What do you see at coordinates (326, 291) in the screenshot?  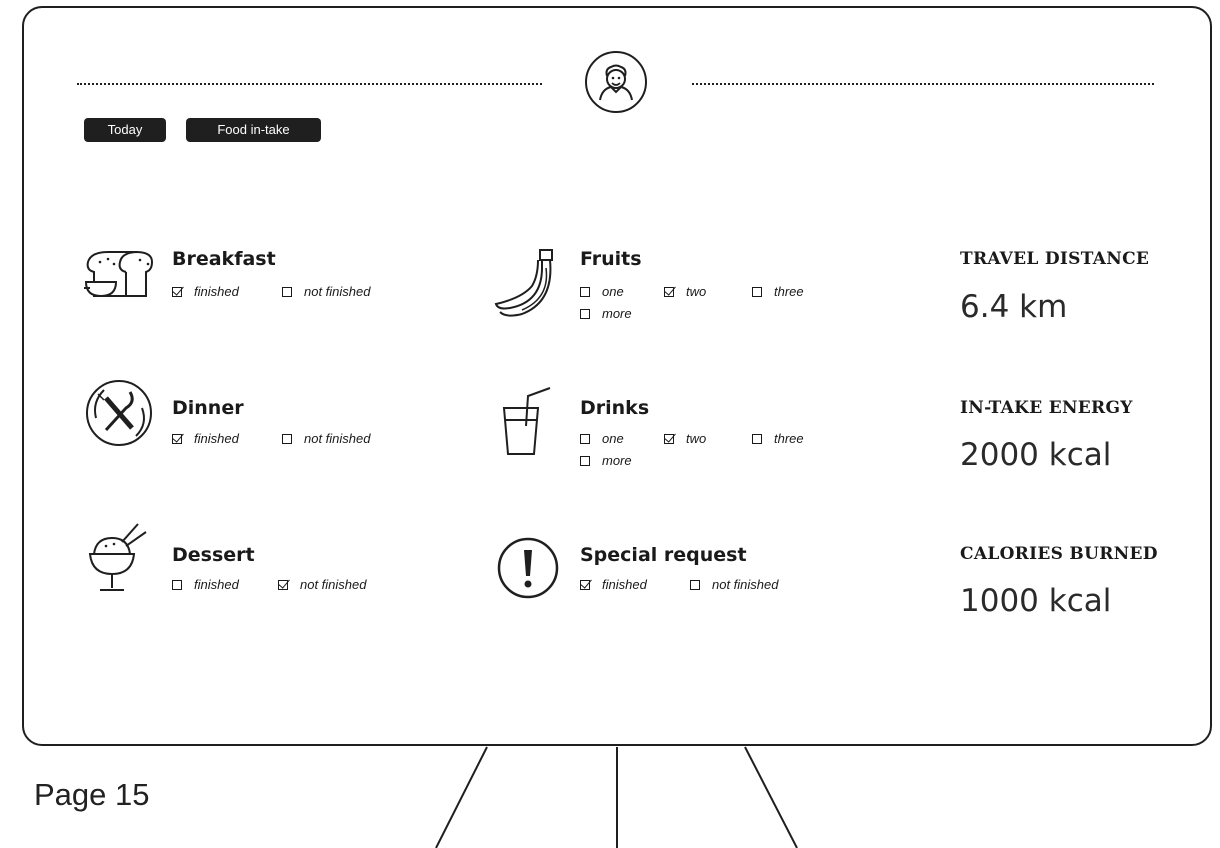 I see `breakfast-option-not-finished: not finished` at bounding box center [326, 291].